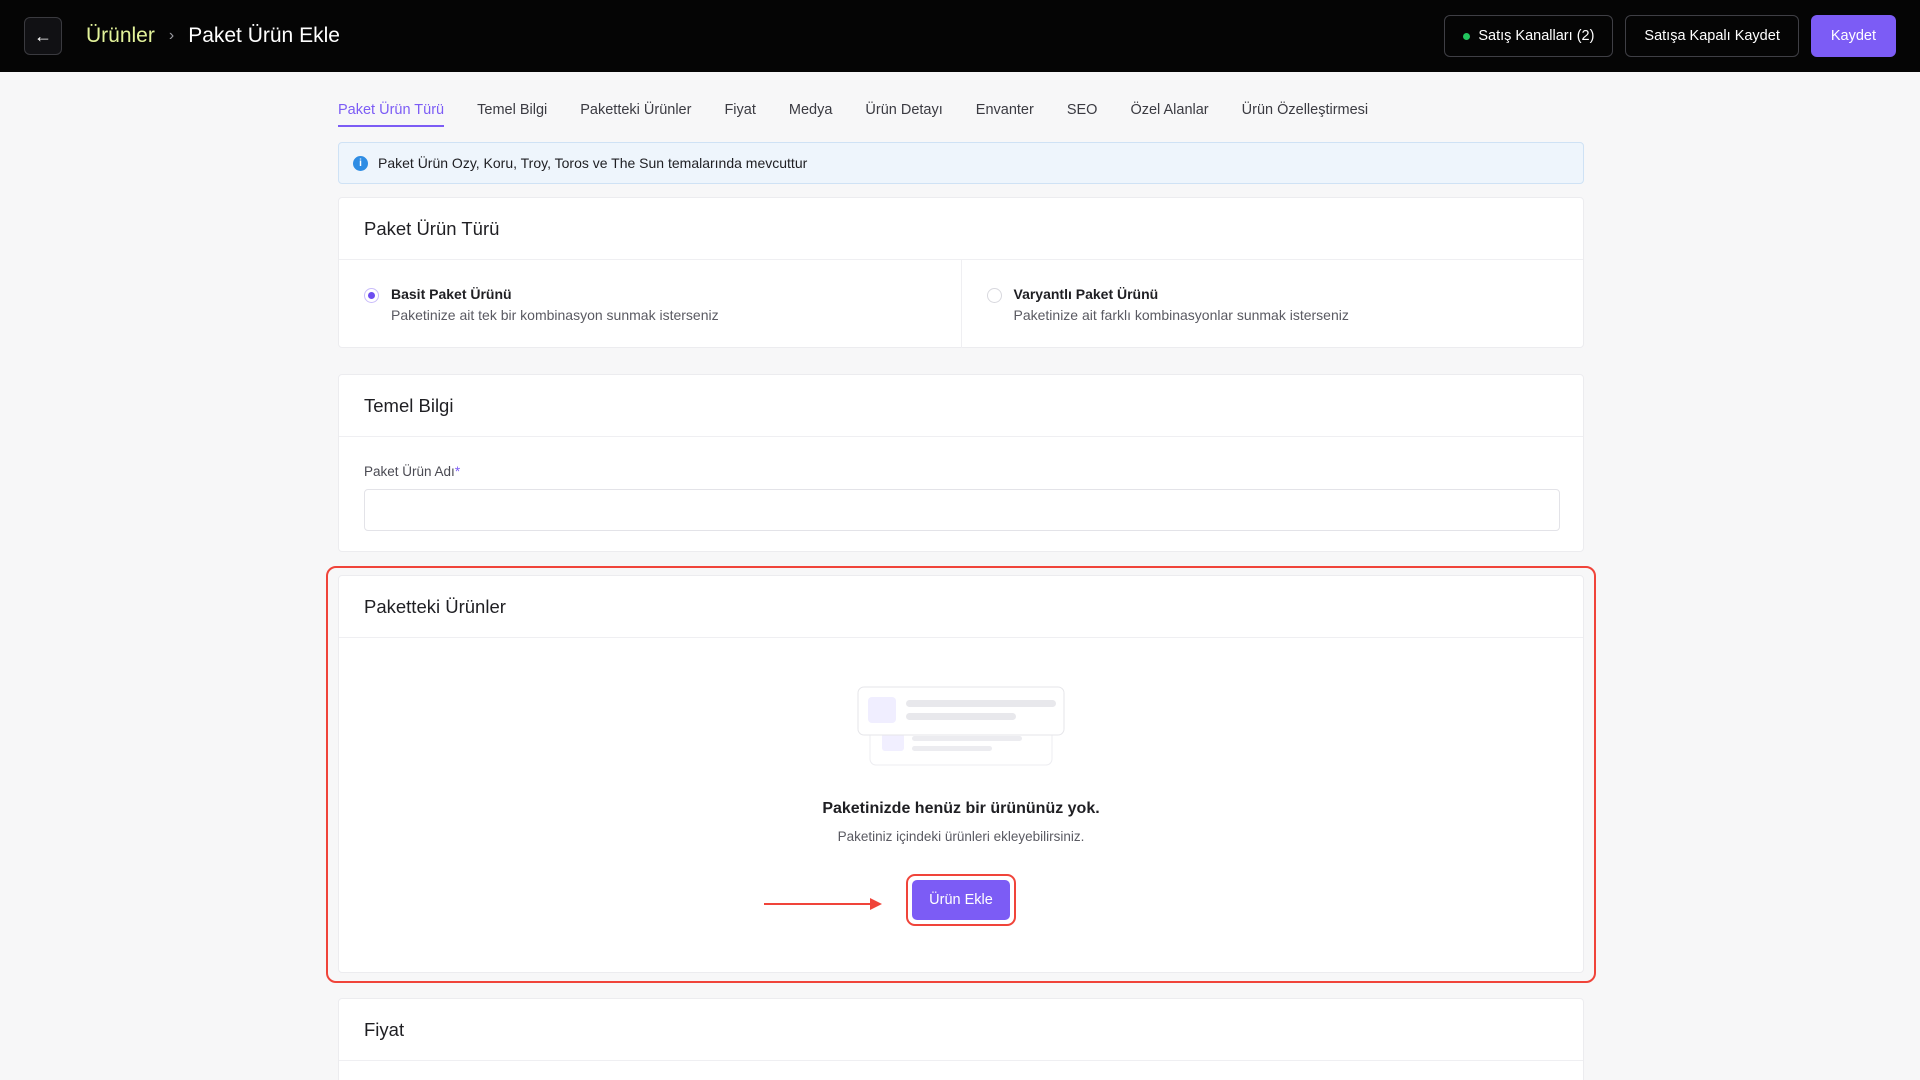 Image resolution: width=1920 pixels, height=1080 pixels. Describe the element at coordinates (1467, 36) in the screenshot. I see `status-dot-icon` at that location.